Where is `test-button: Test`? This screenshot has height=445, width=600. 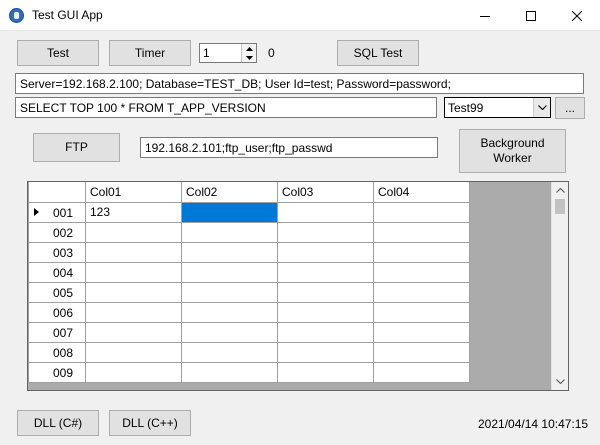
test-button: Test is located at coordinates (58, 53).